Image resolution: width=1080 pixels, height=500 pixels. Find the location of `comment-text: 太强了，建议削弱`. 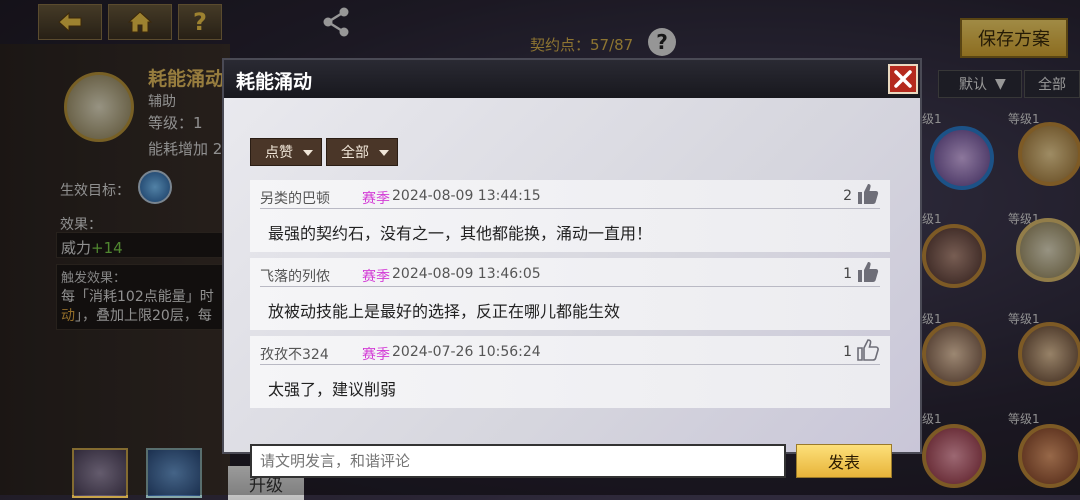

comment-text: 太强了，建议削弱 is located at coordinates (332, 389).